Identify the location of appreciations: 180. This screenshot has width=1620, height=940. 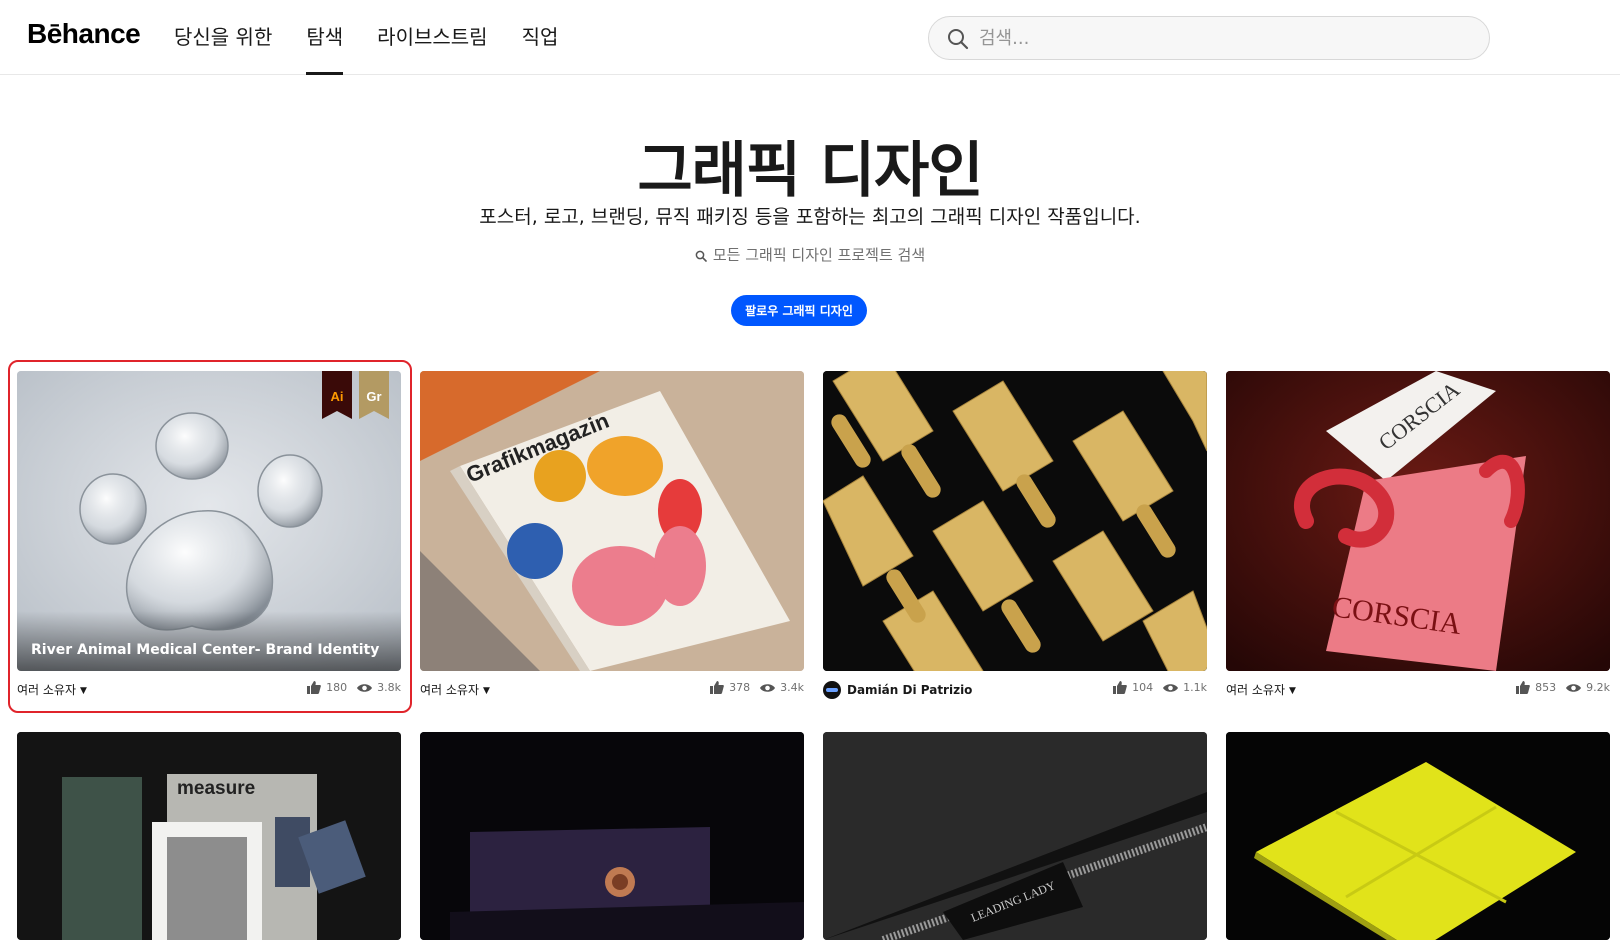
(327, 687).